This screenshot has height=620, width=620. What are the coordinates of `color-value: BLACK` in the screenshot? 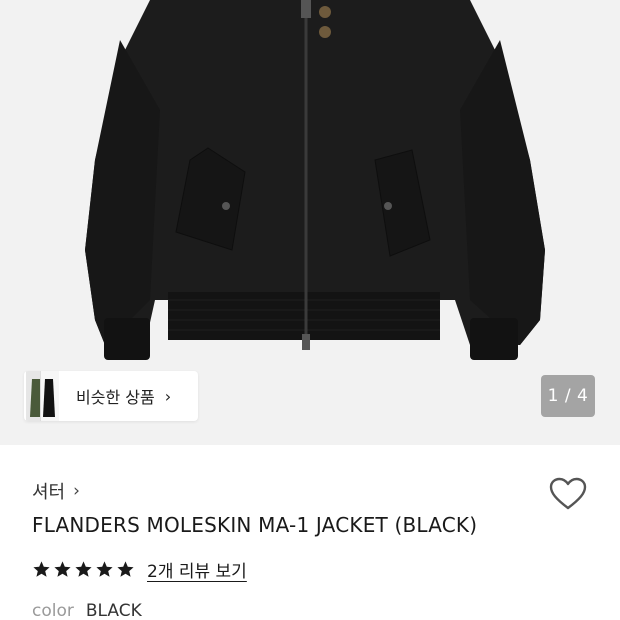 It's located at (113, 610).